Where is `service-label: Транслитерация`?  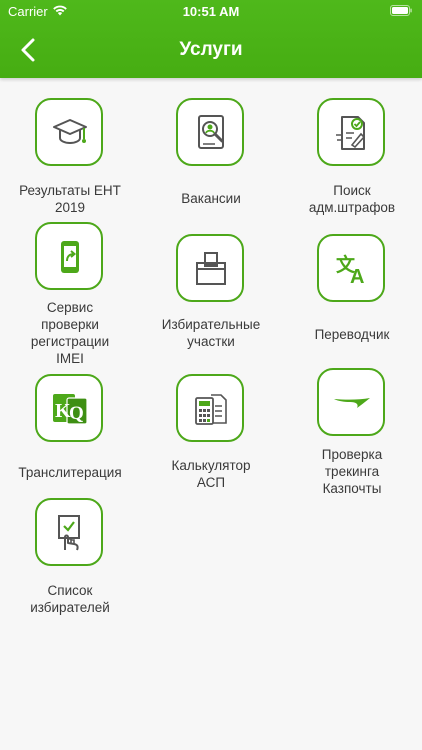 service-label: Транслитерация is located at coordinates (70, 472).